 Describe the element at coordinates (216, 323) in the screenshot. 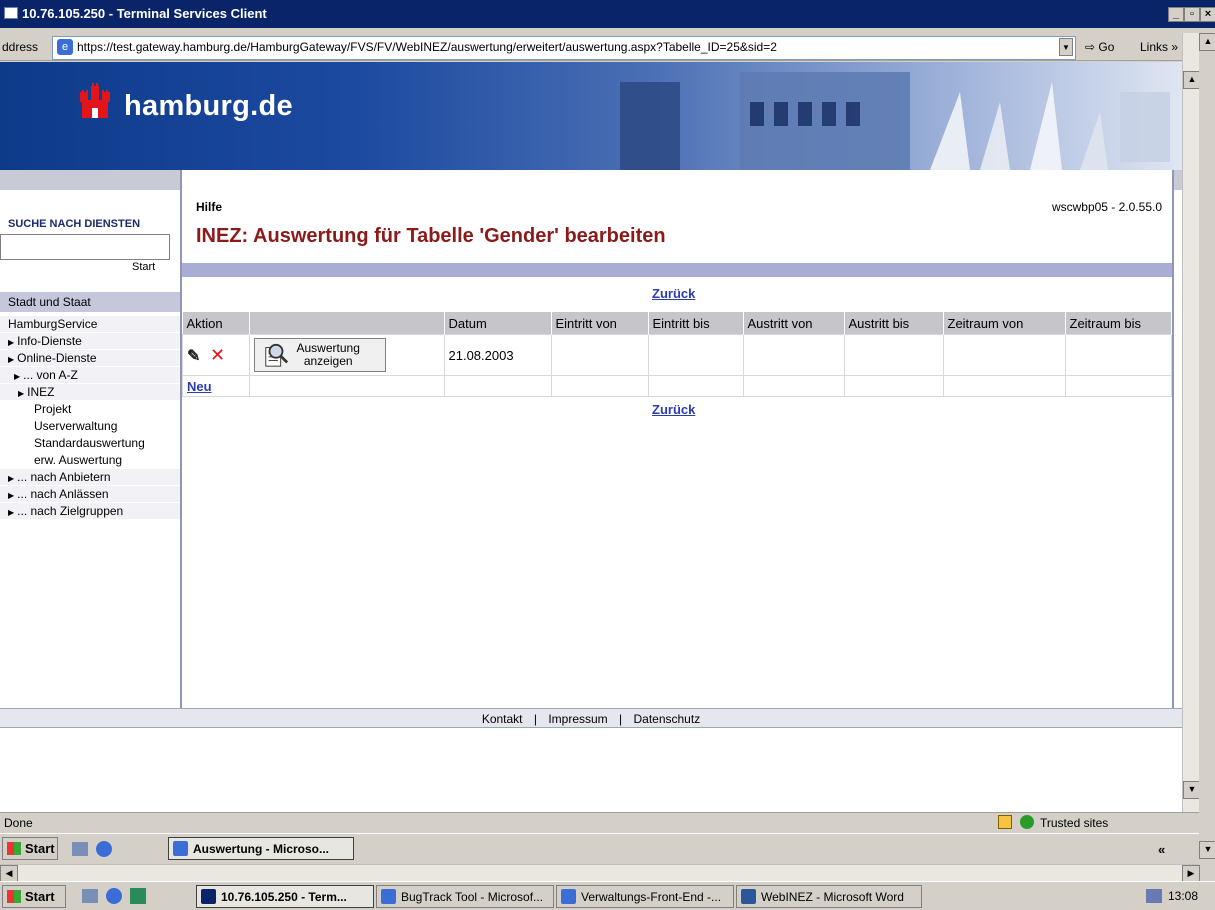

I see `col-header-aktion: Aktion` at that location.